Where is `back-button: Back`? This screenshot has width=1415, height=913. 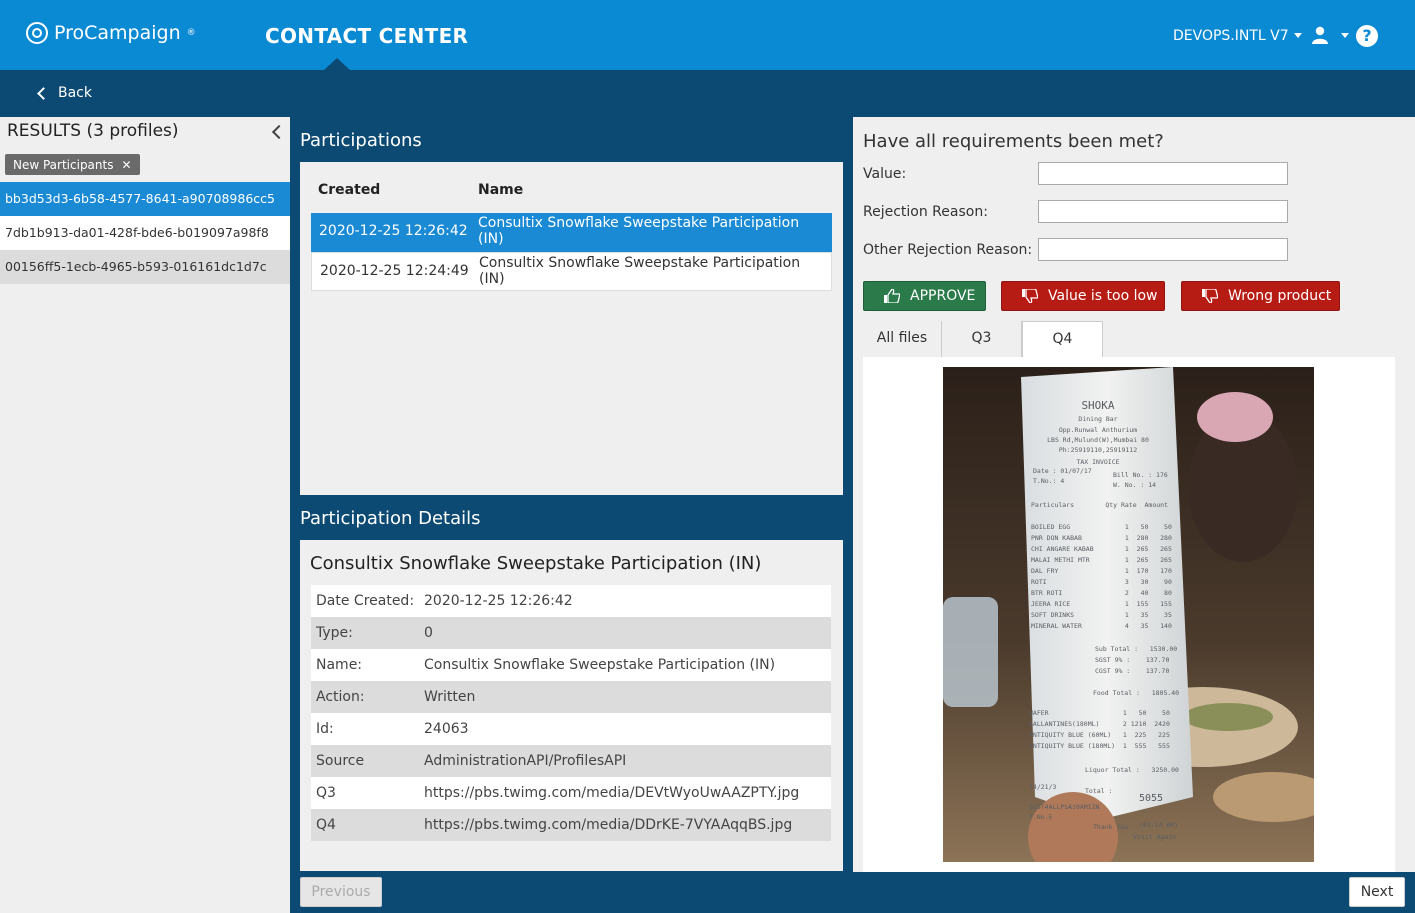
back-button: Back is located at coordinates (64, 93).